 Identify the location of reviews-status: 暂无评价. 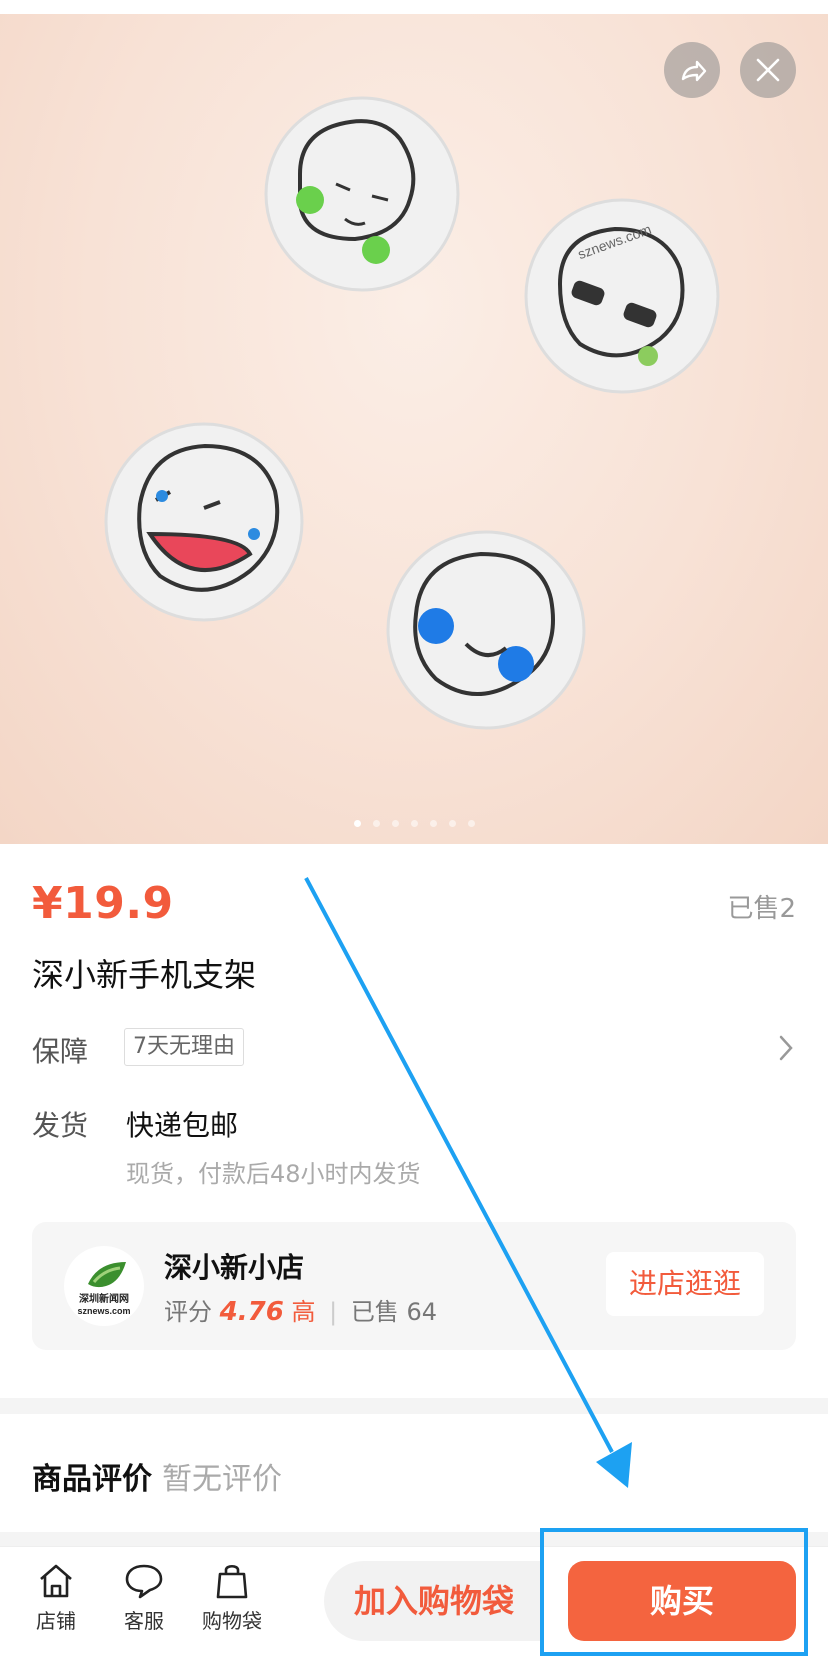
(222, 1479).